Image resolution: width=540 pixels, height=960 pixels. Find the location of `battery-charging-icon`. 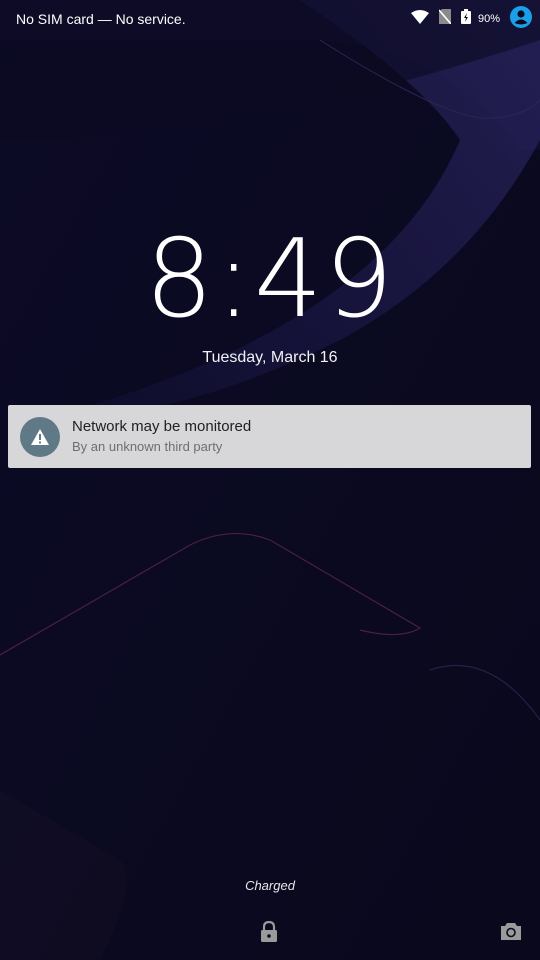

battery-charging-icon is located at coordinates (465, 19).